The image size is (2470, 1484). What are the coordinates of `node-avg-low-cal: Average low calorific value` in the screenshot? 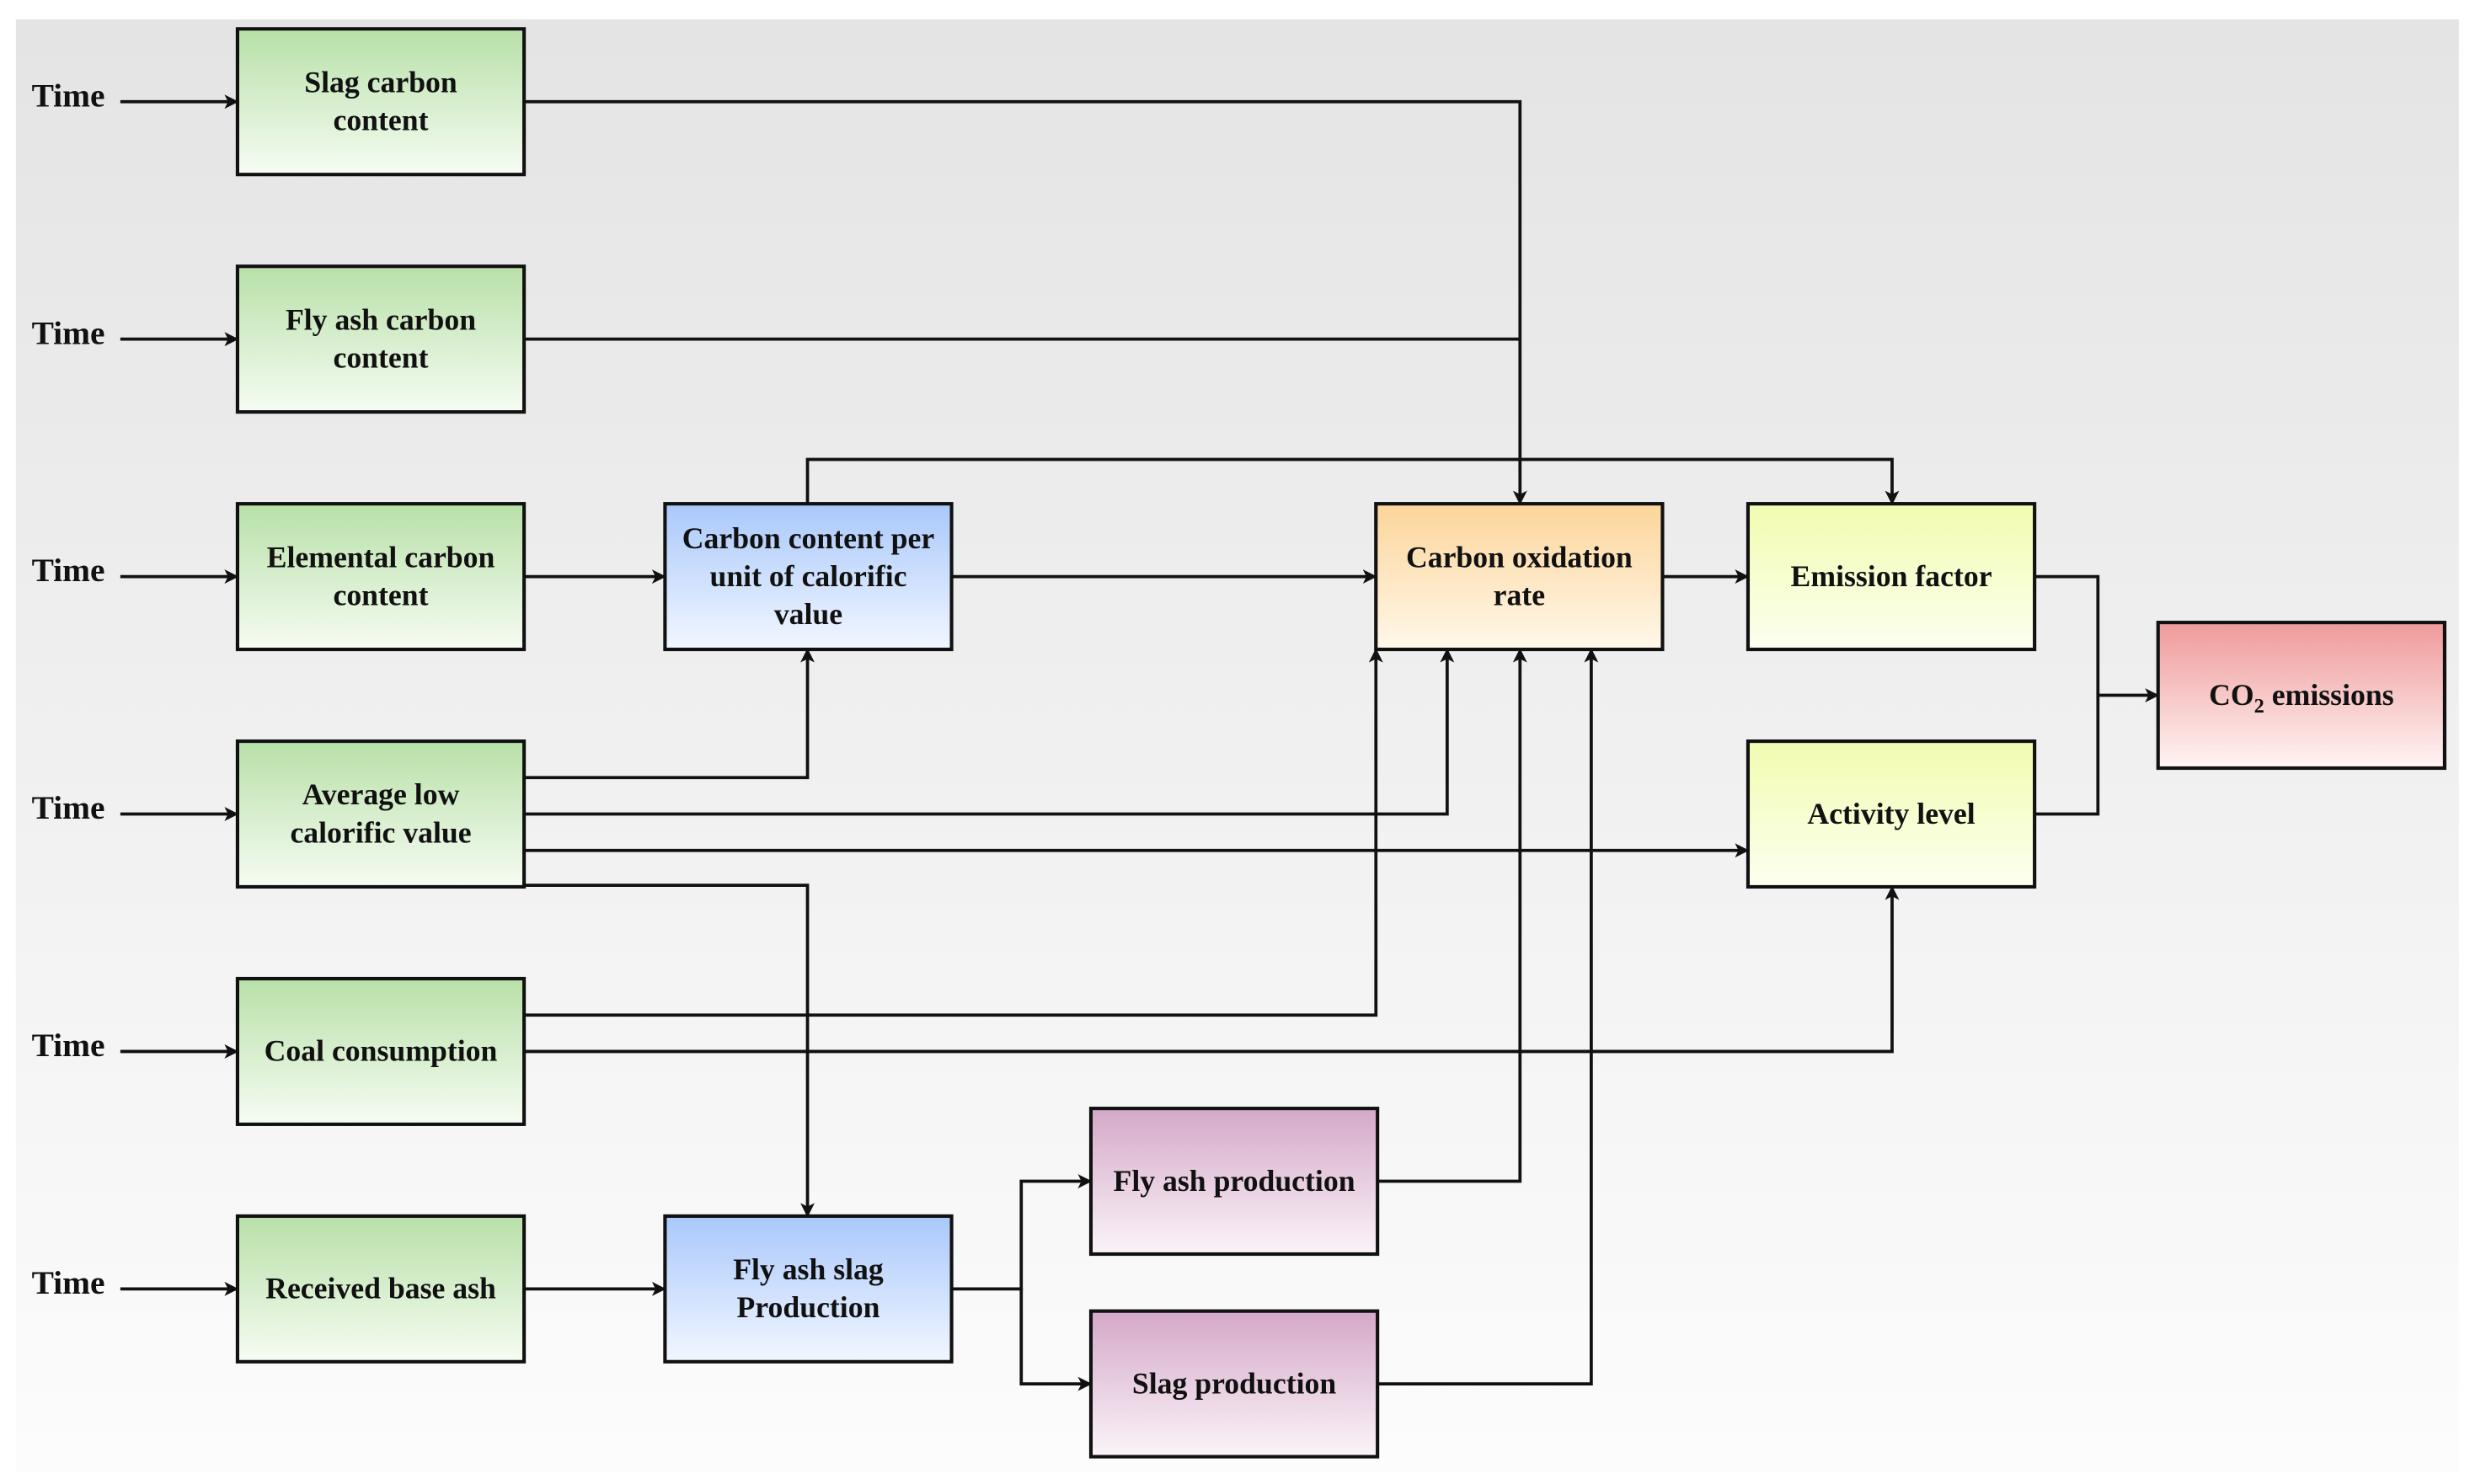 It's located at (381, 814).